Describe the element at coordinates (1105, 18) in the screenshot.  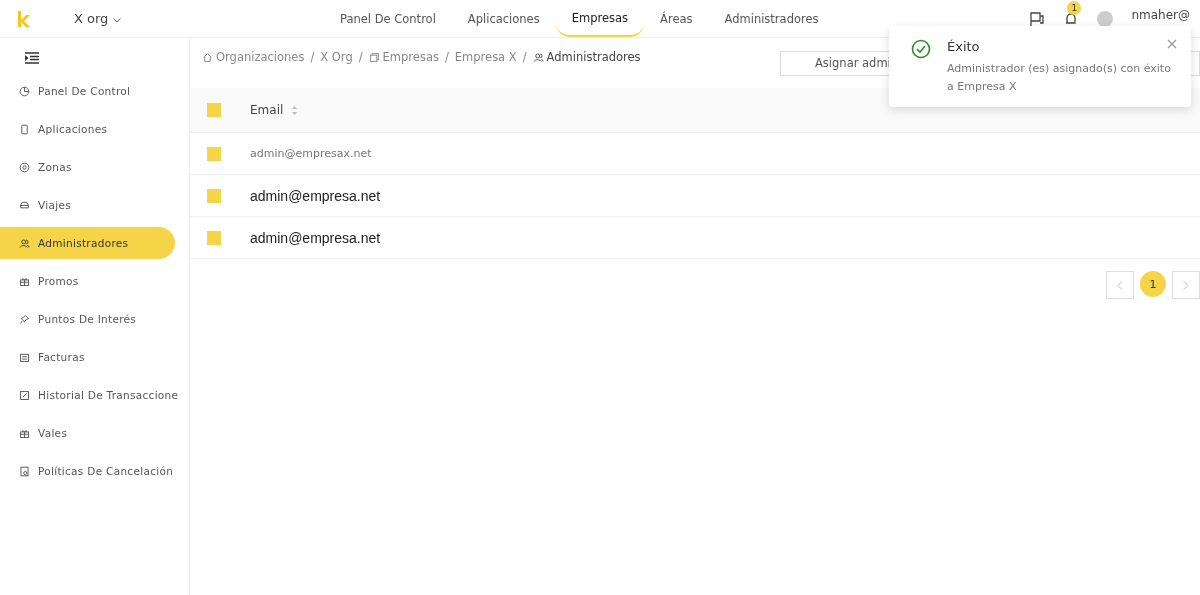
I see `avatar` at that location.